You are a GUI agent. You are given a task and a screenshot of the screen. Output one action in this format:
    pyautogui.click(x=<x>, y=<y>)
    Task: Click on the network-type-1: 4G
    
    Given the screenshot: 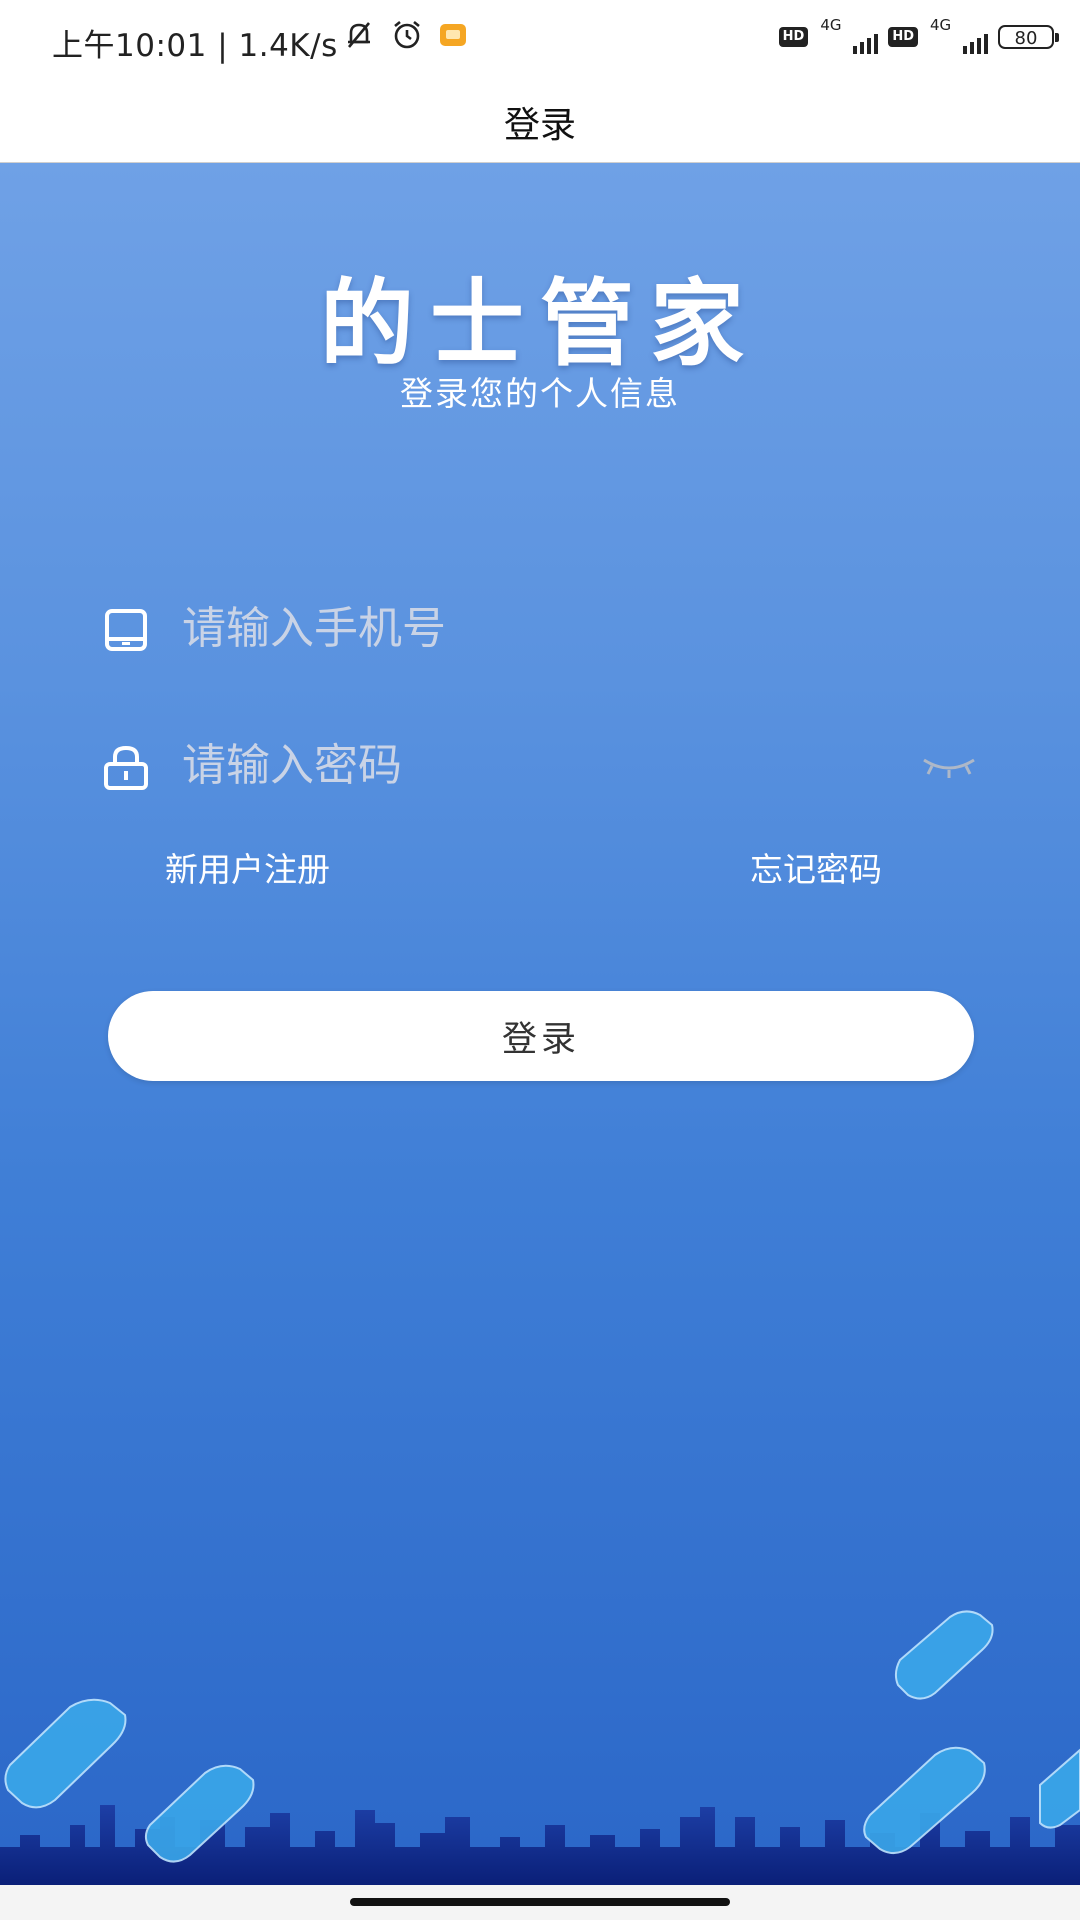 What is the action you would take?
    pyautogui.click(x=831, y=25)
    